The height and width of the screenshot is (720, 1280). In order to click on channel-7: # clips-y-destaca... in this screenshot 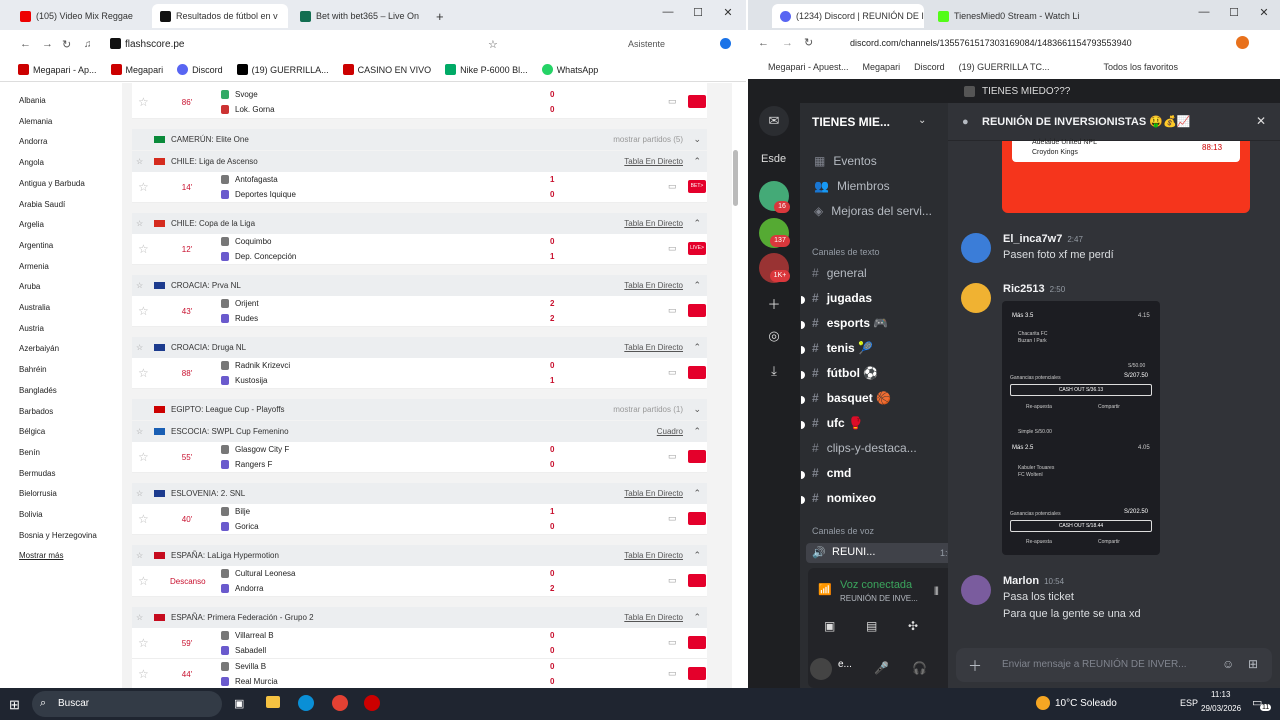, I will do `click(864, 448)`.